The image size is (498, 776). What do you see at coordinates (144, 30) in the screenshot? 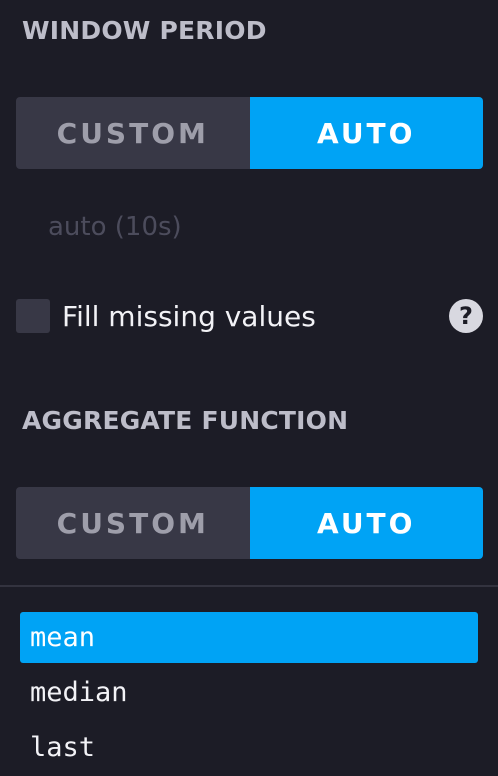
I see `window-period-title: WINDOW PERIOD` at bounding box center [144, 30].